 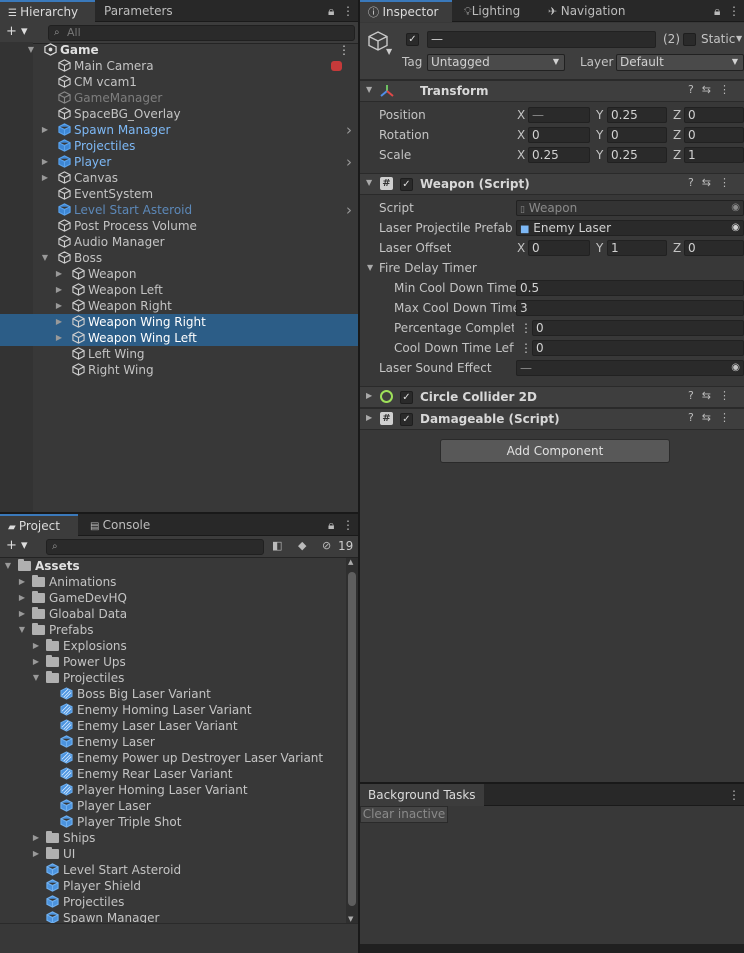 What do you see at coordinates (173, 582) in the screenshot?
I see `project-row: ▶ Animations` at bounding box center [173, 582].